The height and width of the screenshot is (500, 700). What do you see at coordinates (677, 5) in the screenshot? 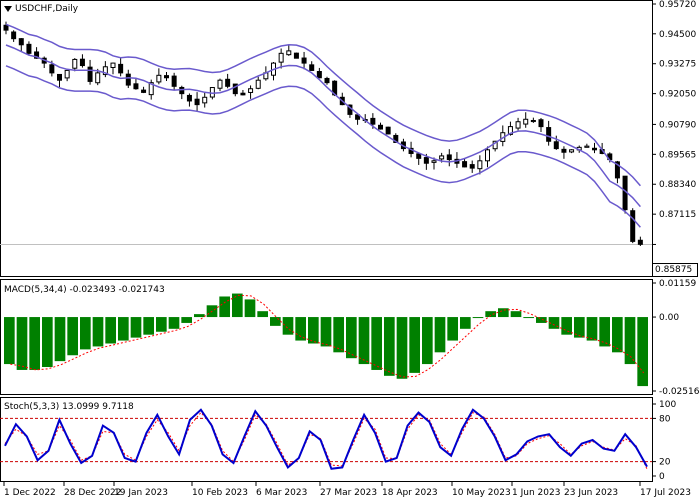
I see `price-tick-label: 0.95720` at bounding box center [677, 5].